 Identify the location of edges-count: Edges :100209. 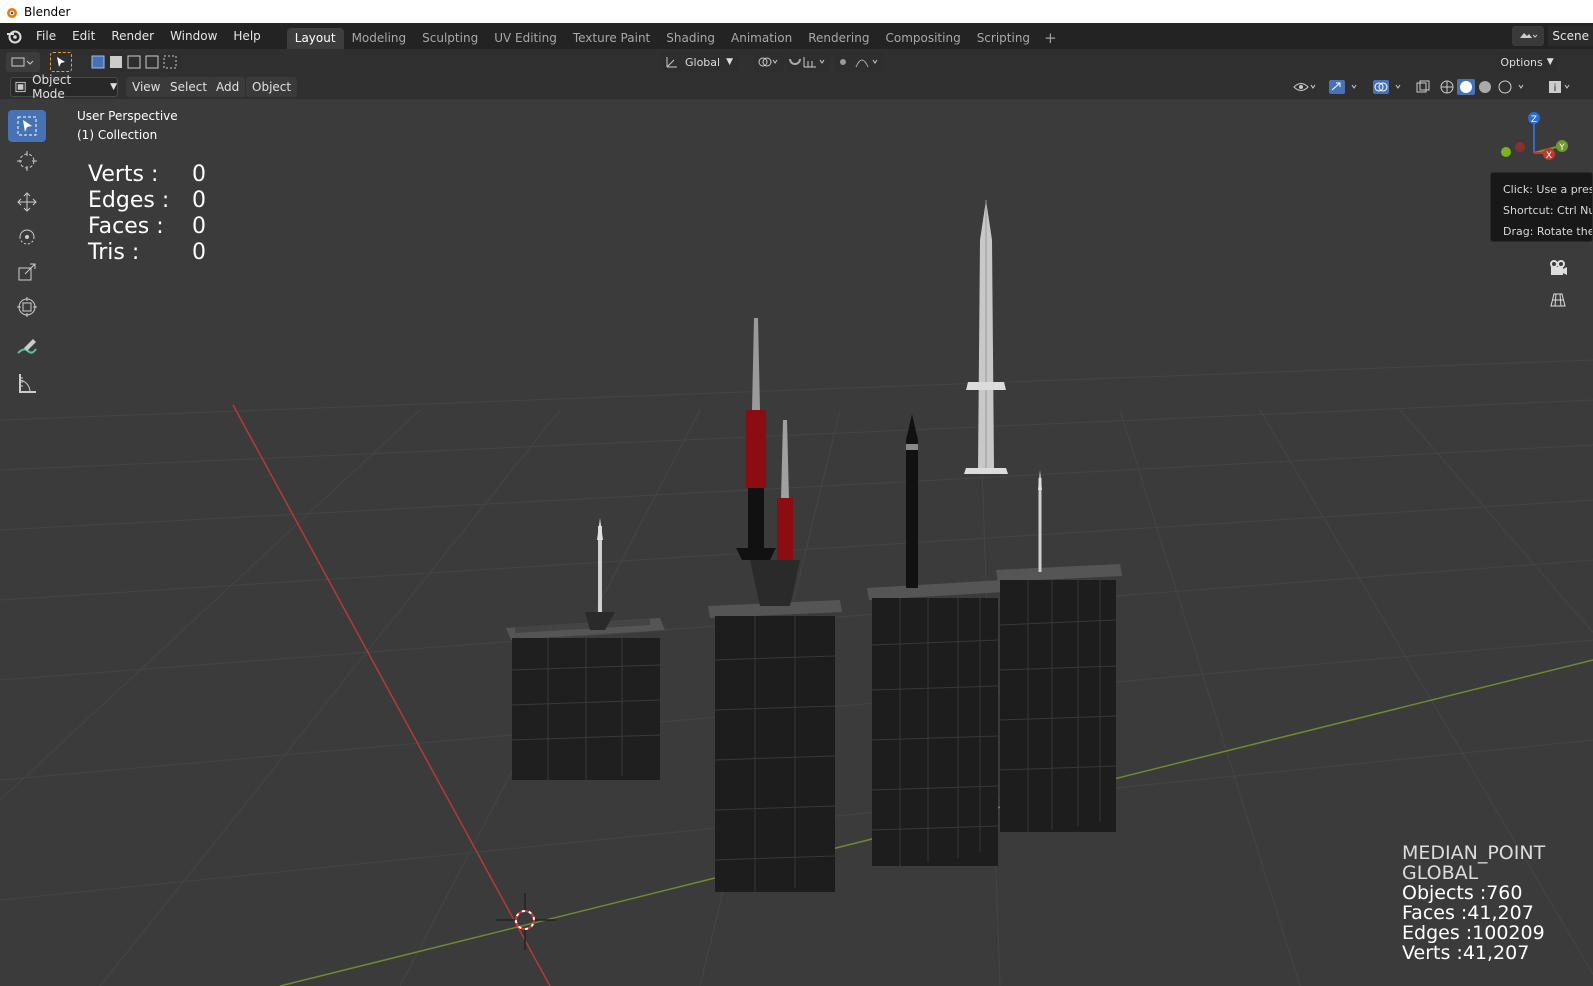
(1473, 933).